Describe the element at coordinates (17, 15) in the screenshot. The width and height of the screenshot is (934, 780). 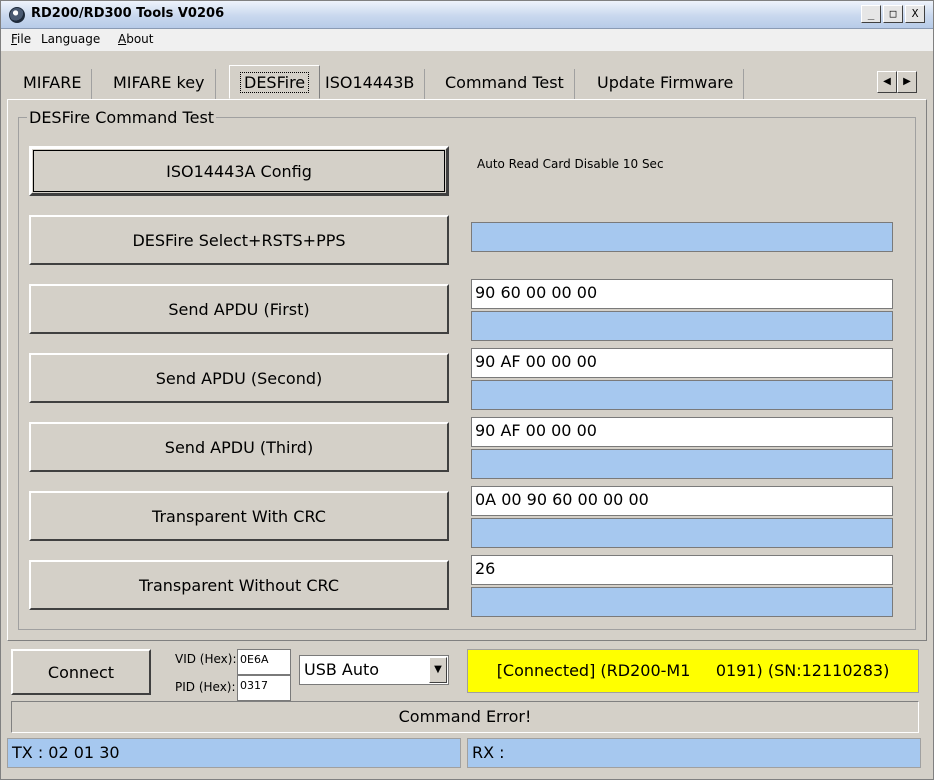
I see `app-icon` at that location.